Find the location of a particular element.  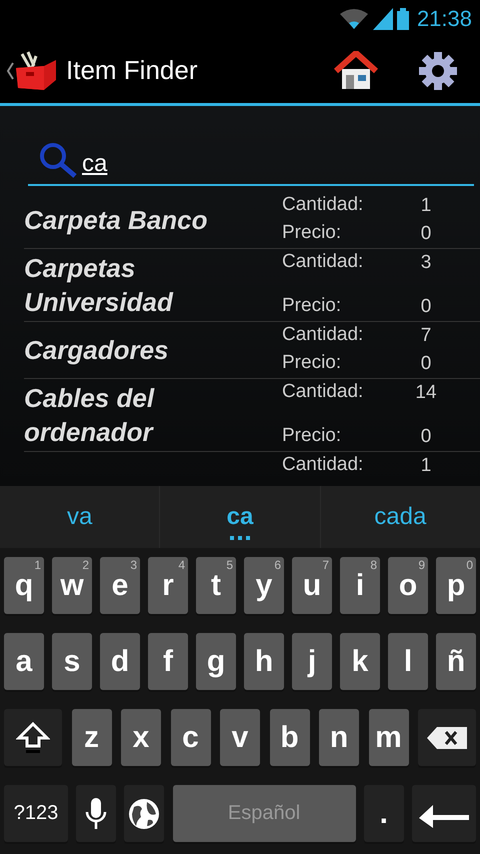

key-number-hint: 9 is located at coordinates (421, 565).